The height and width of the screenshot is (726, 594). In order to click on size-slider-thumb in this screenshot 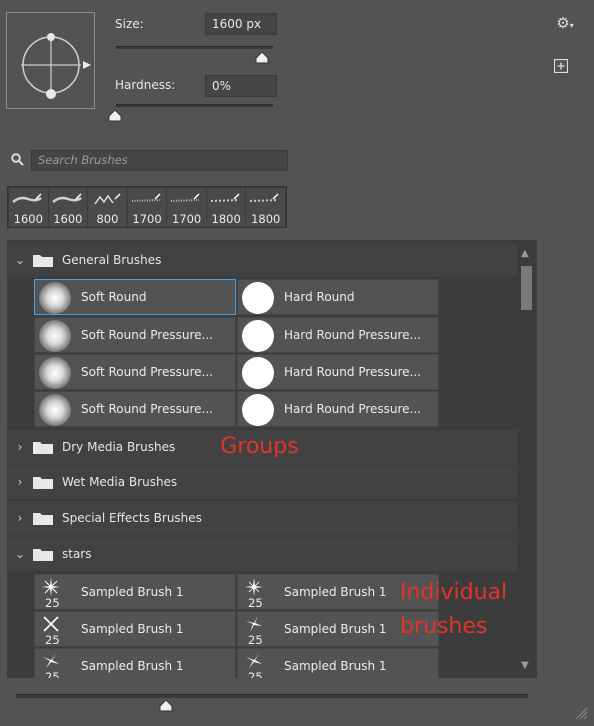, I will do `click(262, 58)`.